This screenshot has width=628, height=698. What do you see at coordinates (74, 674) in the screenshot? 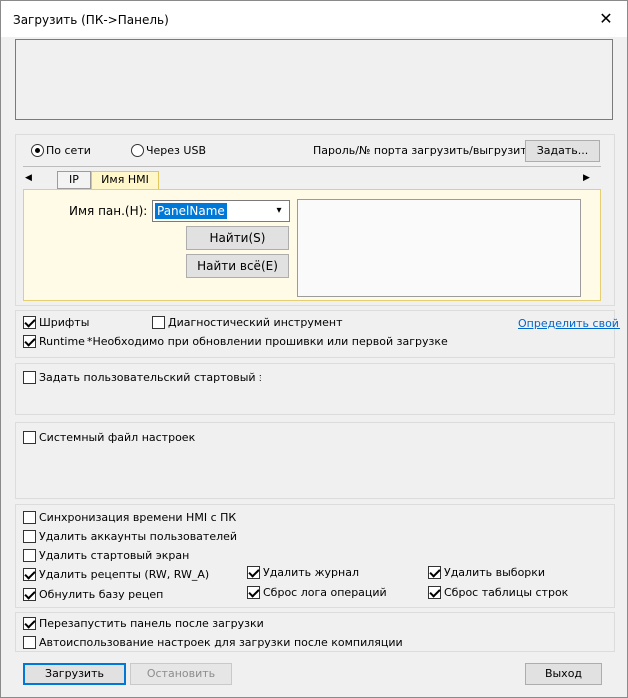
I see `upload-button: Загрузить` at bounding box center [74, 674].